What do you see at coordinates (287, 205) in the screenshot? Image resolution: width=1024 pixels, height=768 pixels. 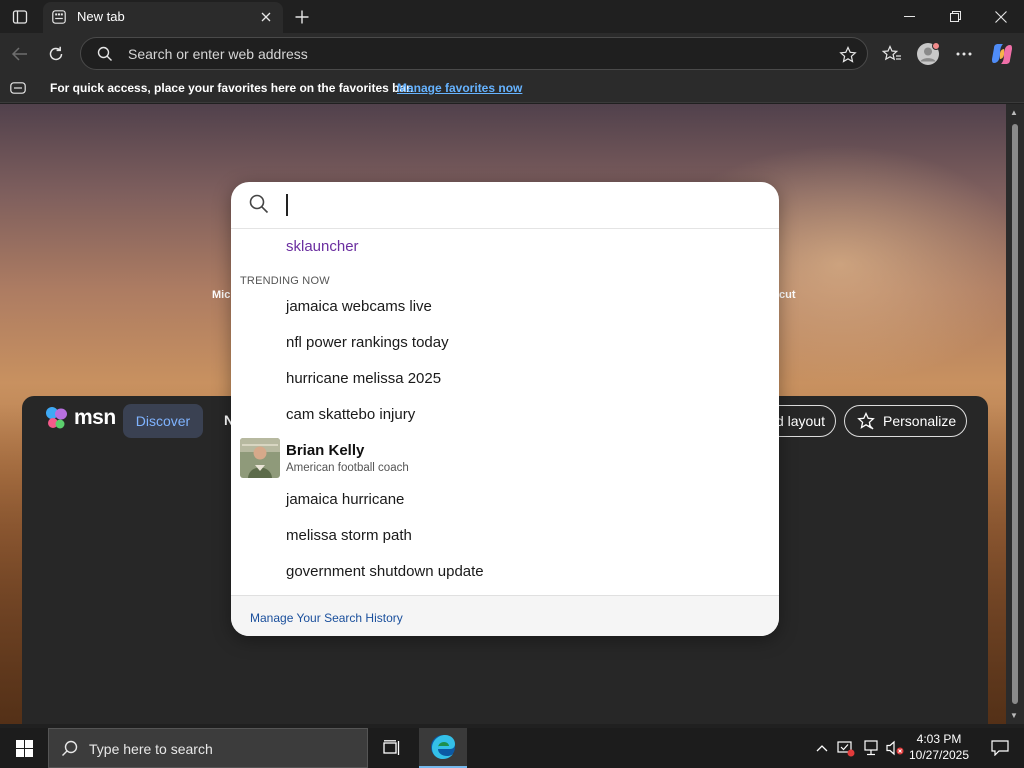 I see `text-caret` at bounding box center [287, 205].